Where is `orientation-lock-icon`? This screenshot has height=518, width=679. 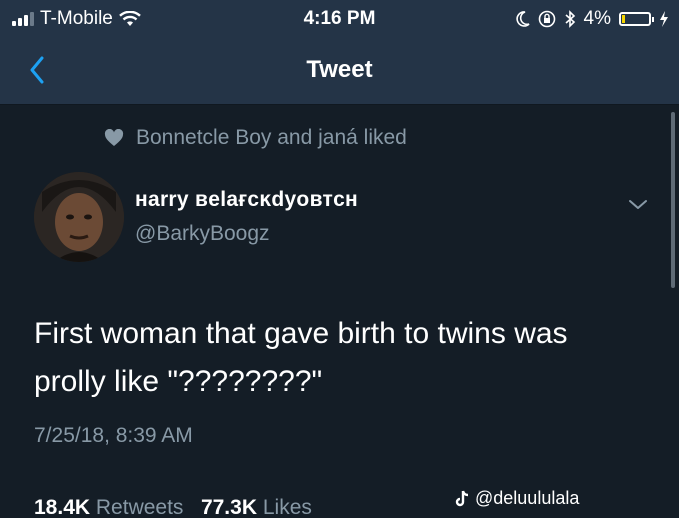 orientation-lock-icon is located at coordinates (546, 19).